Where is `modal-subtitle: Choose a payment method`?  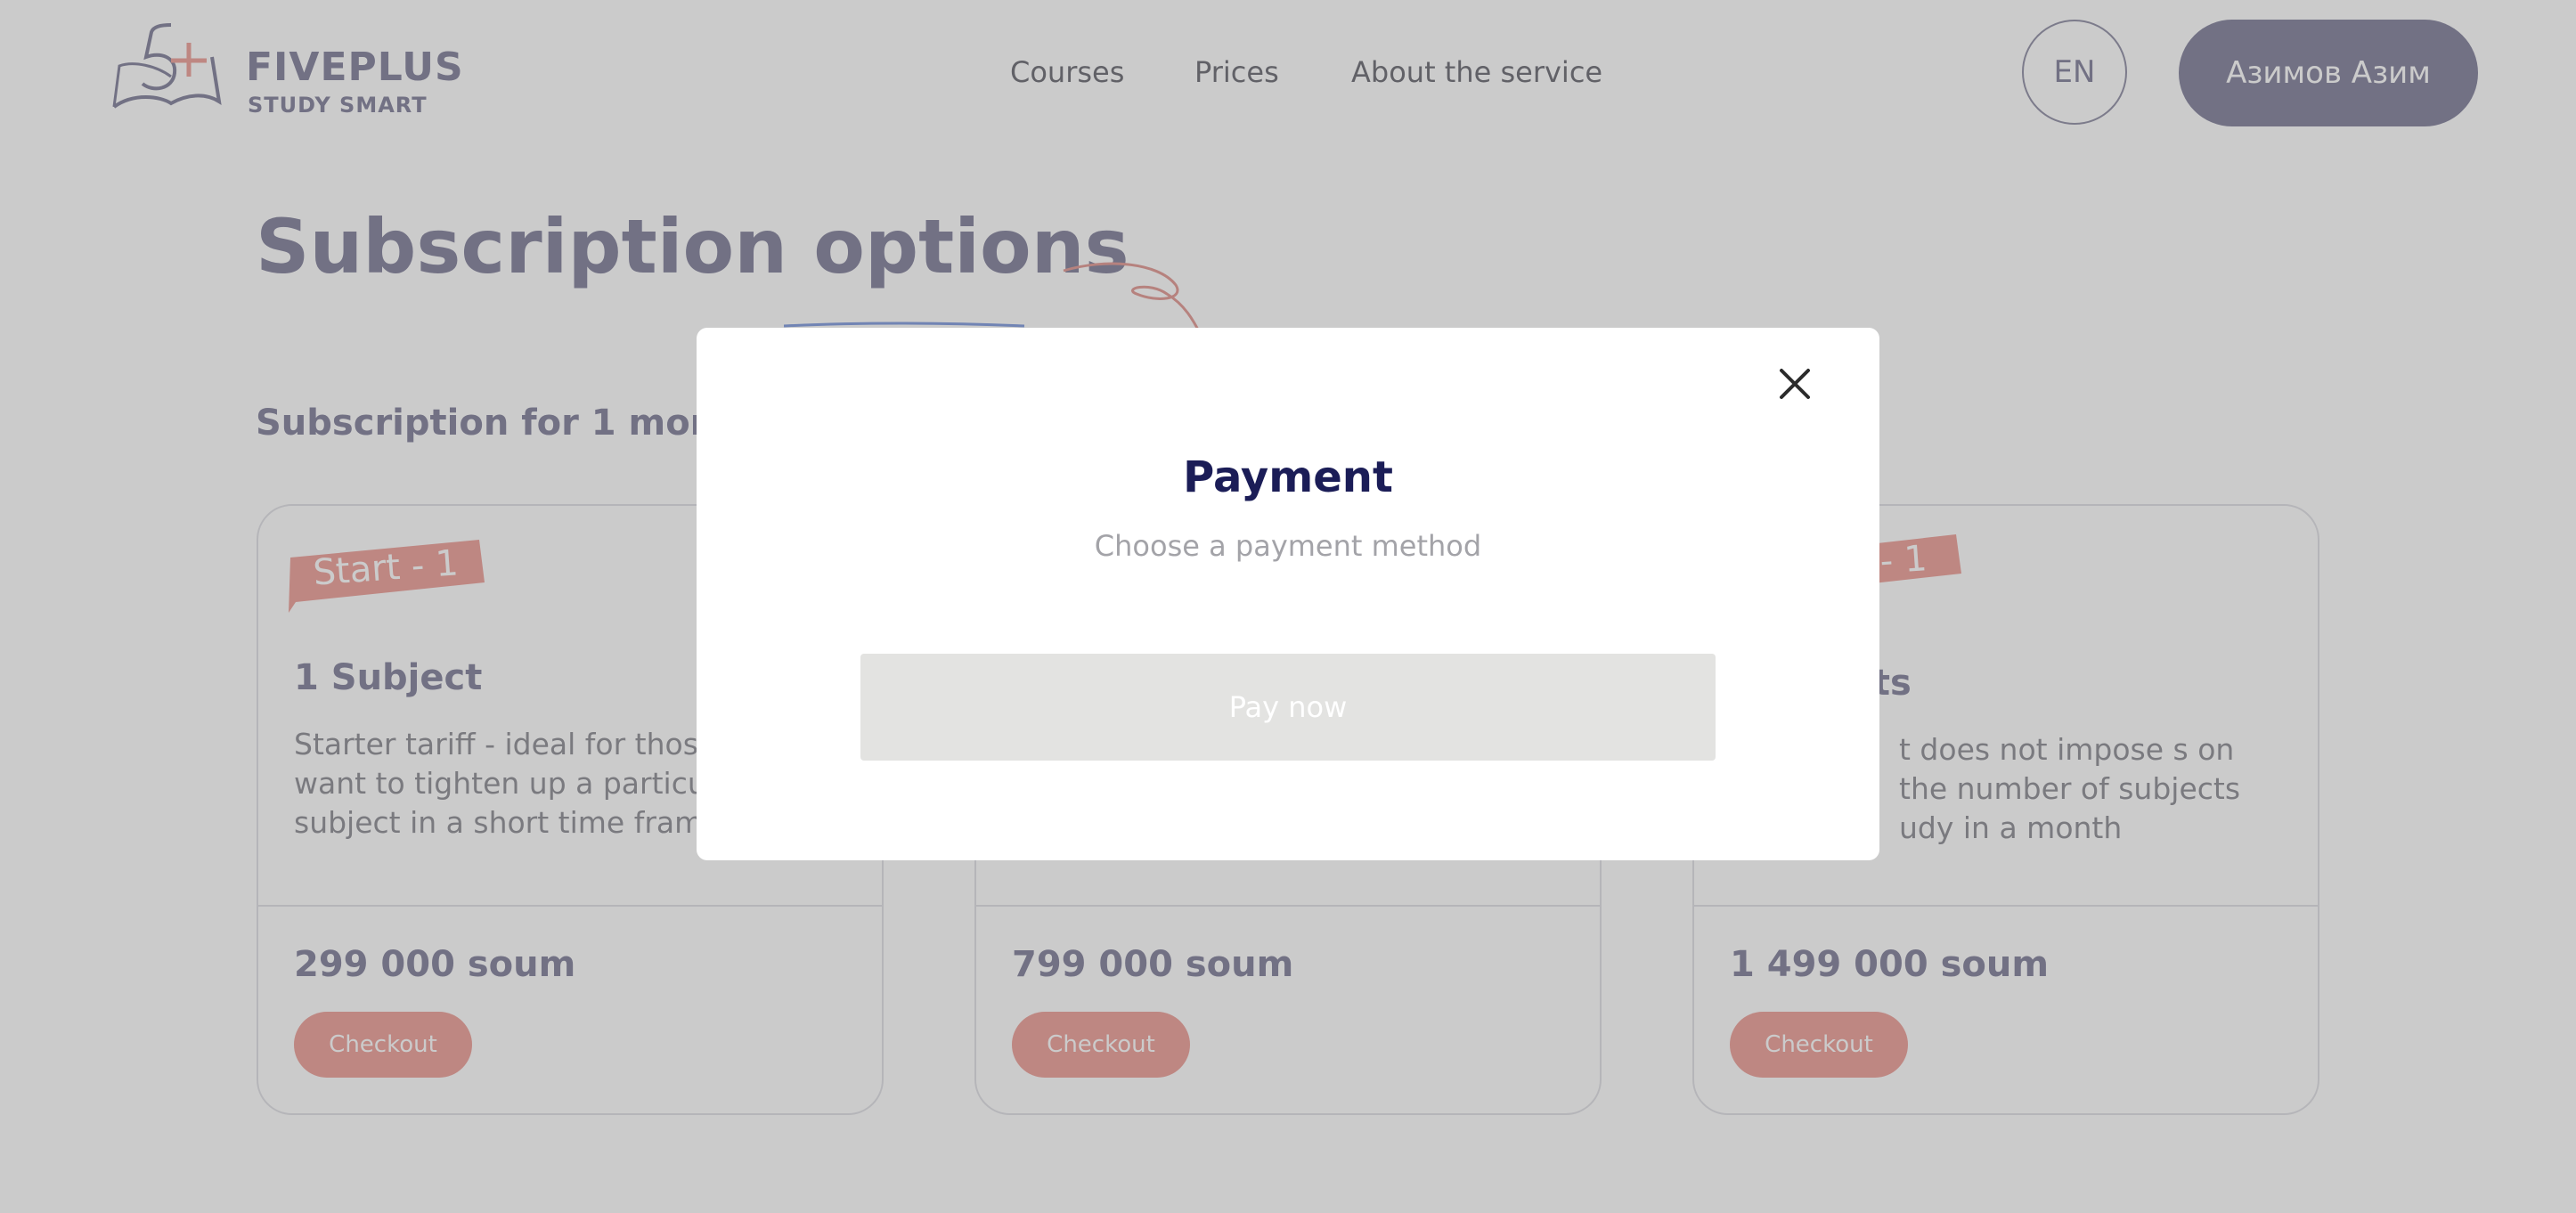
modal-subtitle: Choose a payment method is located at coordinates (1288, 546).